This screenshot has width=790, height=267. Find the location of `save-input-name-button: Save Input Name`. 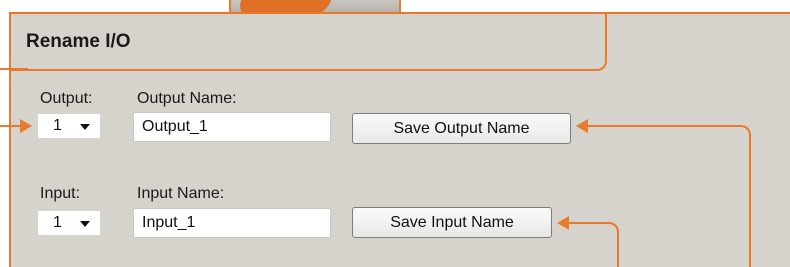

save-input-name-button: Save Input Name is located at coordinates (452, 222).